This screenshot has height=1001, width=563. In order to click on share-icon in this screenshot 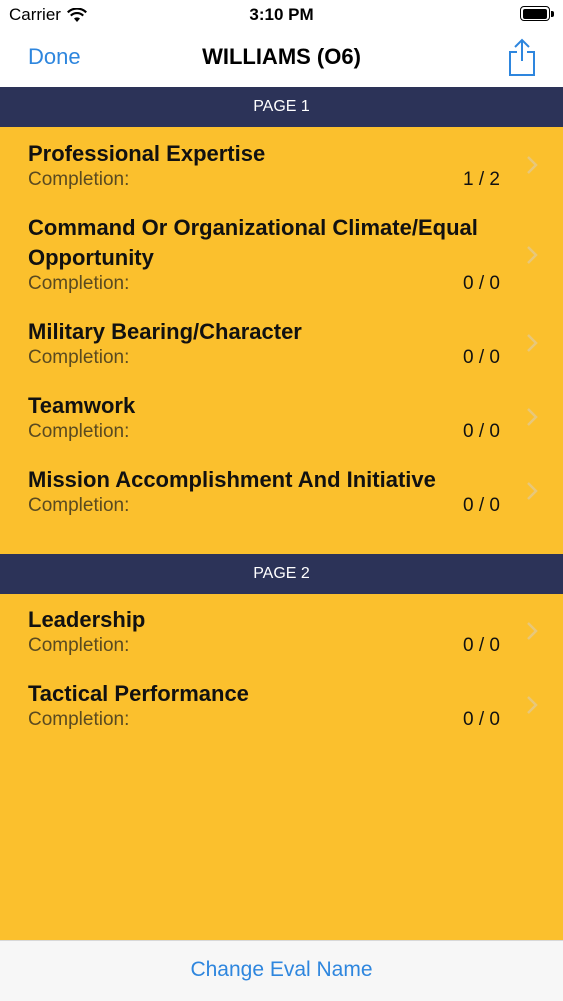, I will do `click(522, 57)`.